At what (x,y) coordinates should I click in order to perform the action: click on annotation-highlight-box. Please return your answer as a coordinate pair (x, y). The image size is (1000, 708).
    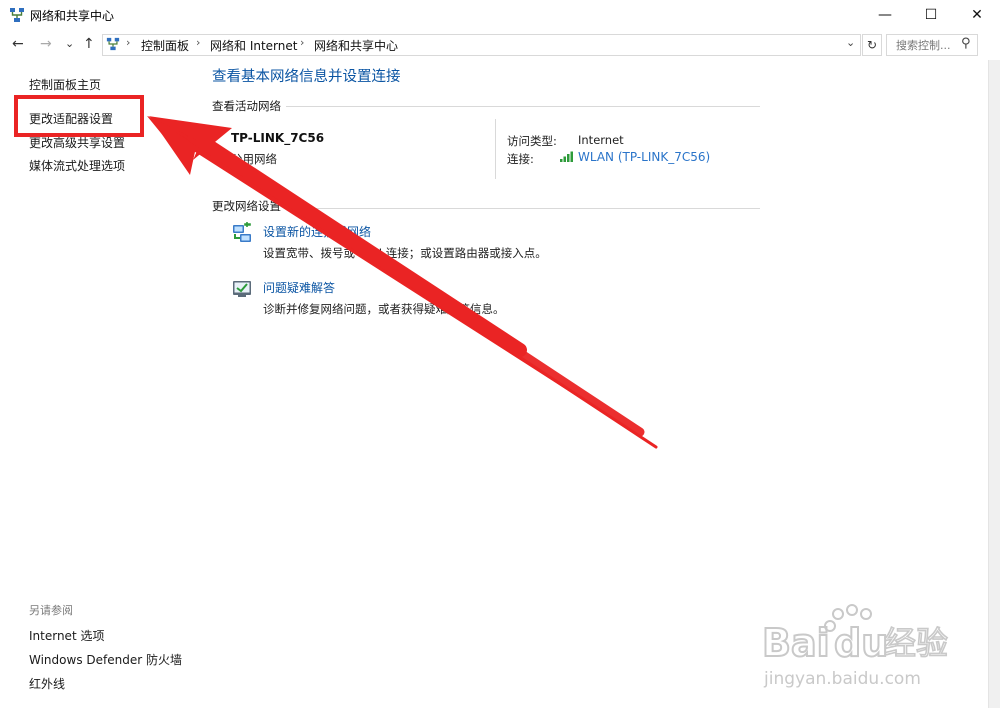
    Looking at the image, I should click on (79, 116).